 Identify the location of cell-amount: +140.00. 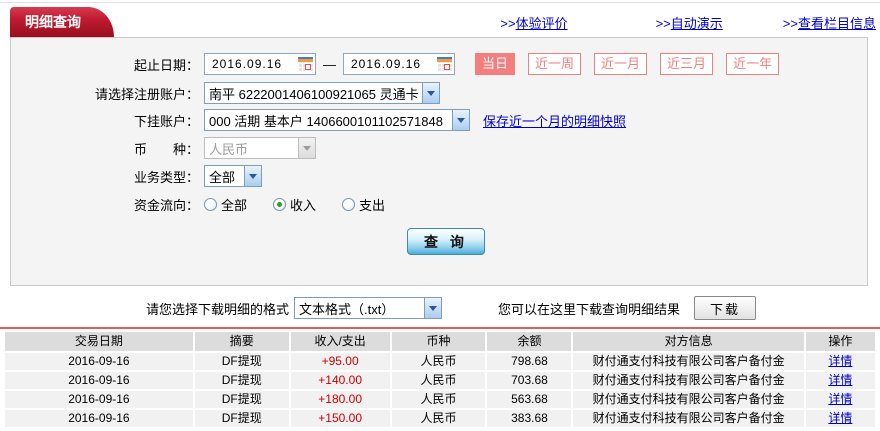
(340, 380).